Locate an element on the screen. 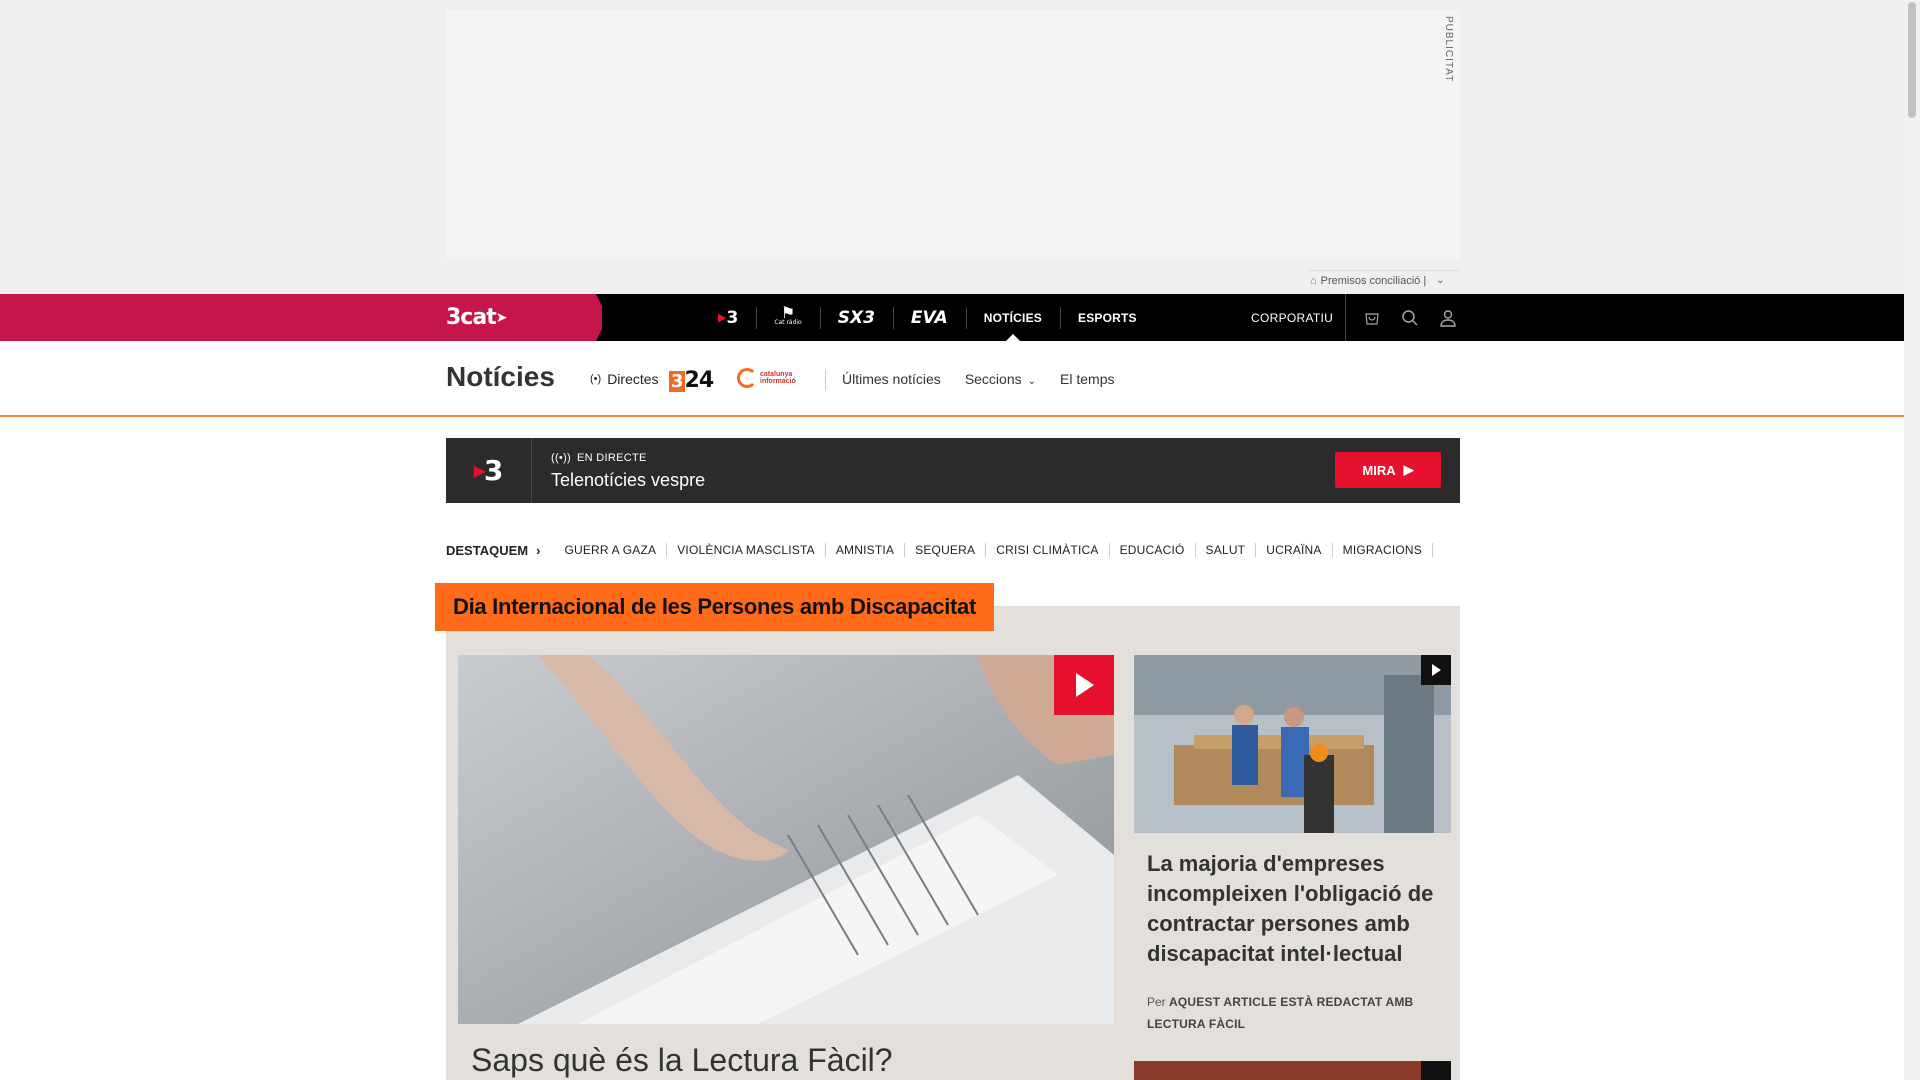 The image size is (1920, 1080). shop-icon is located at coordinates (1372, 318).